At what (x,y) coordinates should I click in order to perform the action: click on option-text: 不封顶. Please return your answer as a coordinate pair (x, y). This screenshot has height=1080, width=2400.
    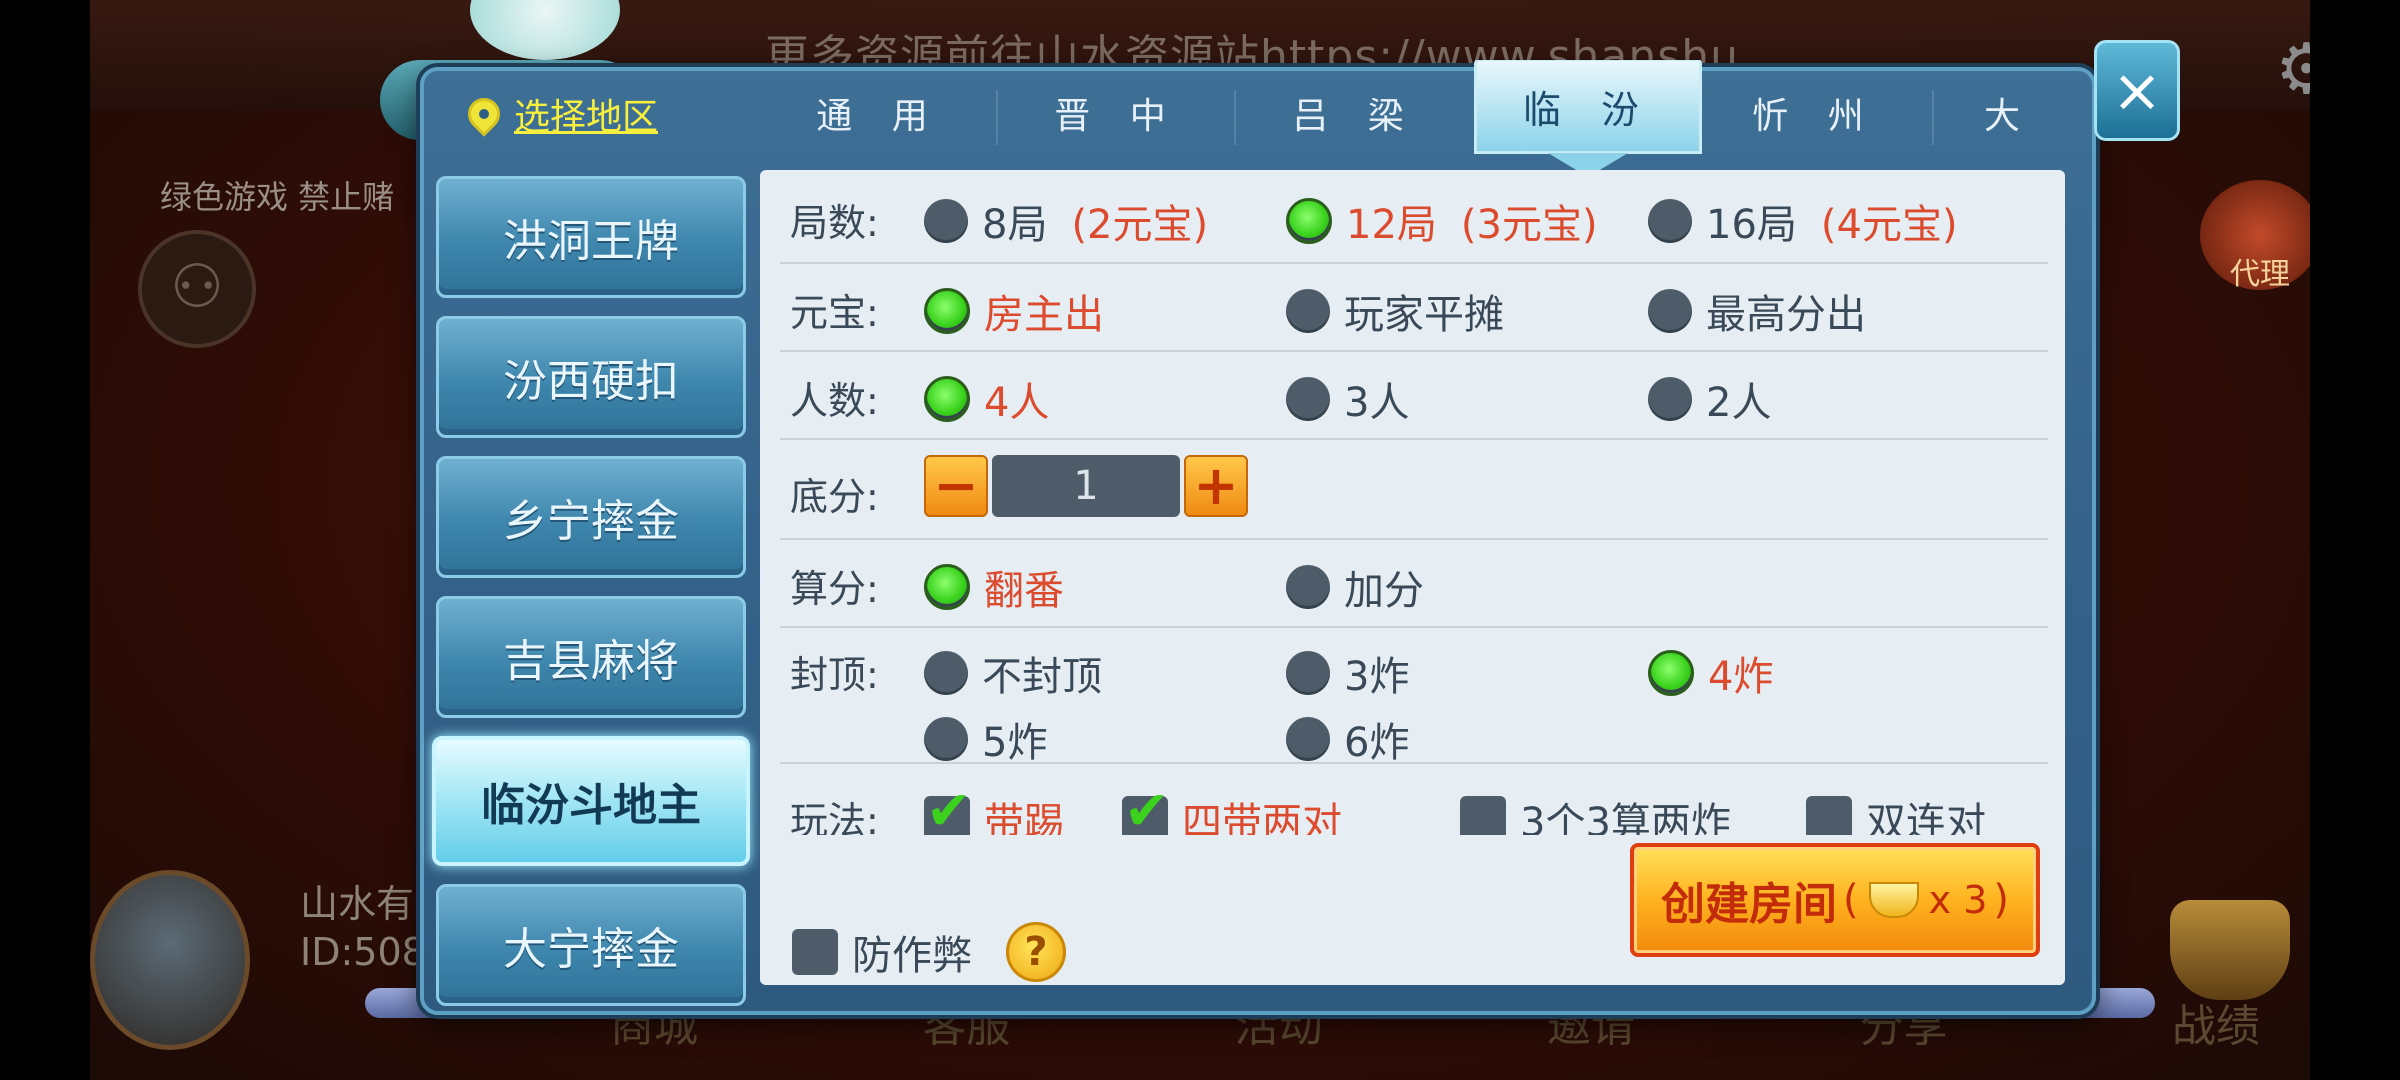
    Looking at the image, I should click on (1042, 677).